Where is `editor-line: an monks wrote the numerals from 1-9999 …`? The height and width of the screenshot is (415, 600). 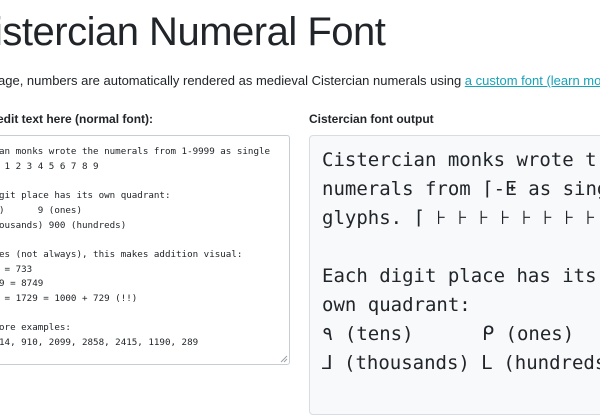 editor-line: an monks wrote the numerals from 1-9999 … is located at coordinates (135, 151).